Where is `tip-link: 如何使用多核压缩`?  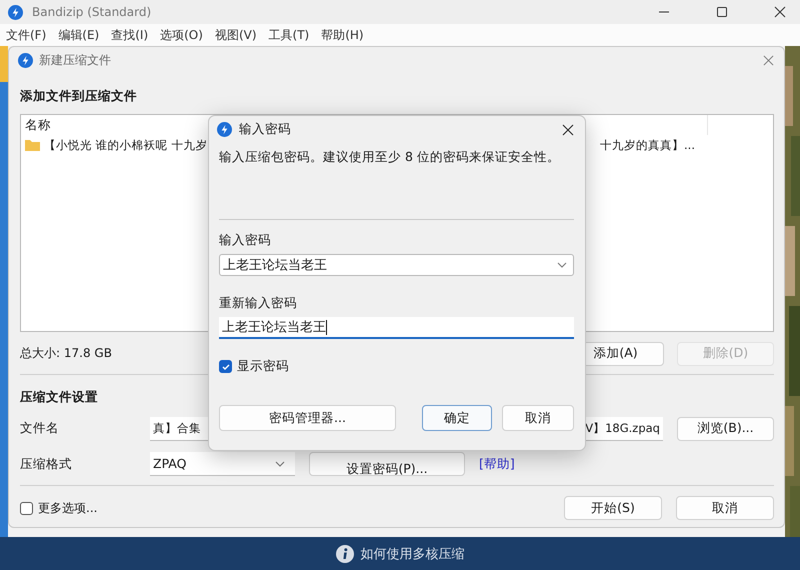
tip-link: 如何使用多核压缩 is located at coordinates (412, 553).